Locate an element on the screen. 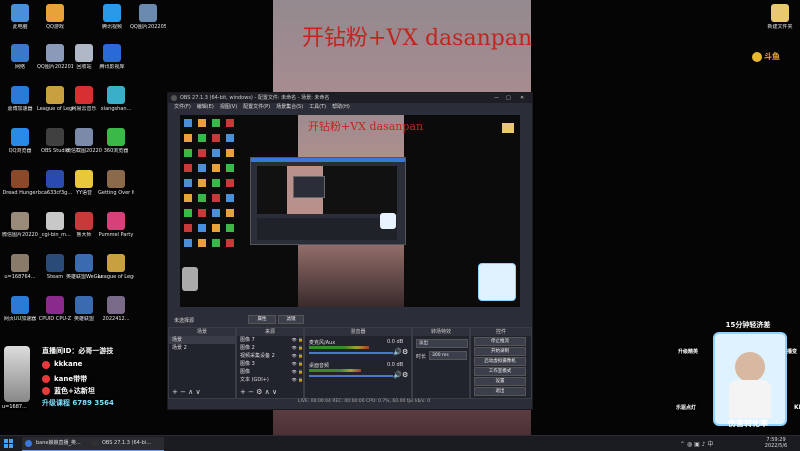 The height and width of the screenshot is (451, 800). source-item: 文本 (GDI+) 👁 🔒 is located at coordinates (270, 380).